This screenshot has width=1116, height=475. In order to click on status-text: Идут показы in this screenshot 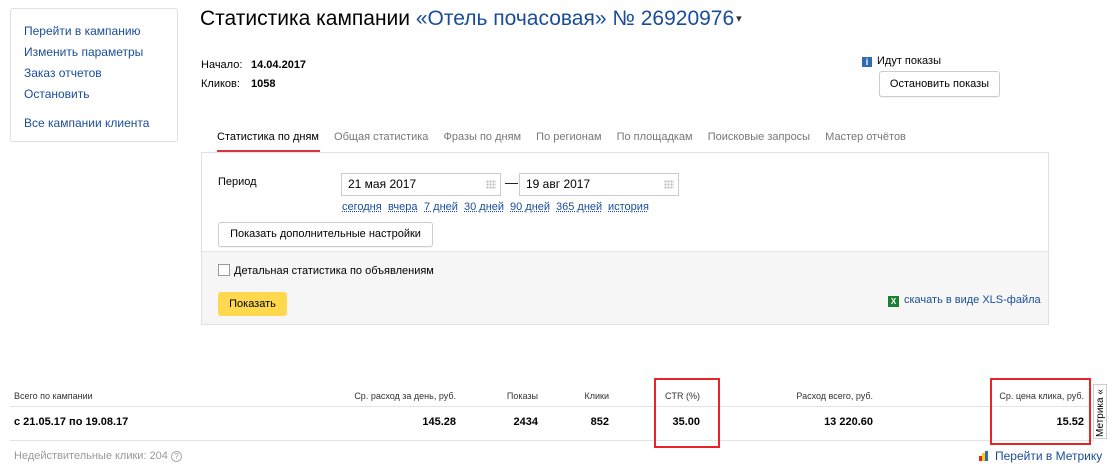, I will do `click(909, 61)`.